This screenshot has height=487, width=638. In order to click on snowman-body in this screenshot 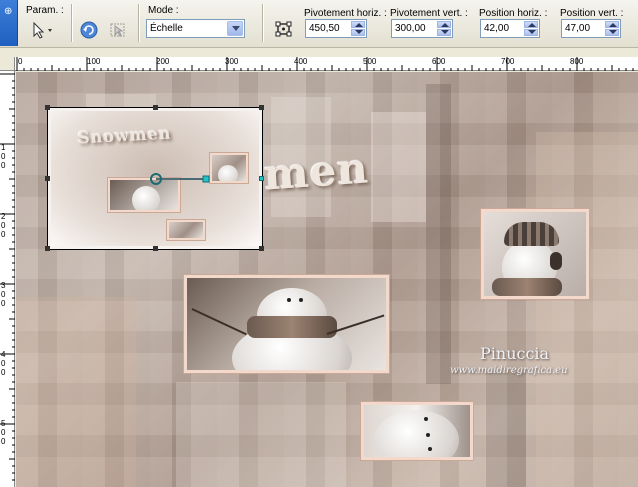, I will do `click(416, 433)`.